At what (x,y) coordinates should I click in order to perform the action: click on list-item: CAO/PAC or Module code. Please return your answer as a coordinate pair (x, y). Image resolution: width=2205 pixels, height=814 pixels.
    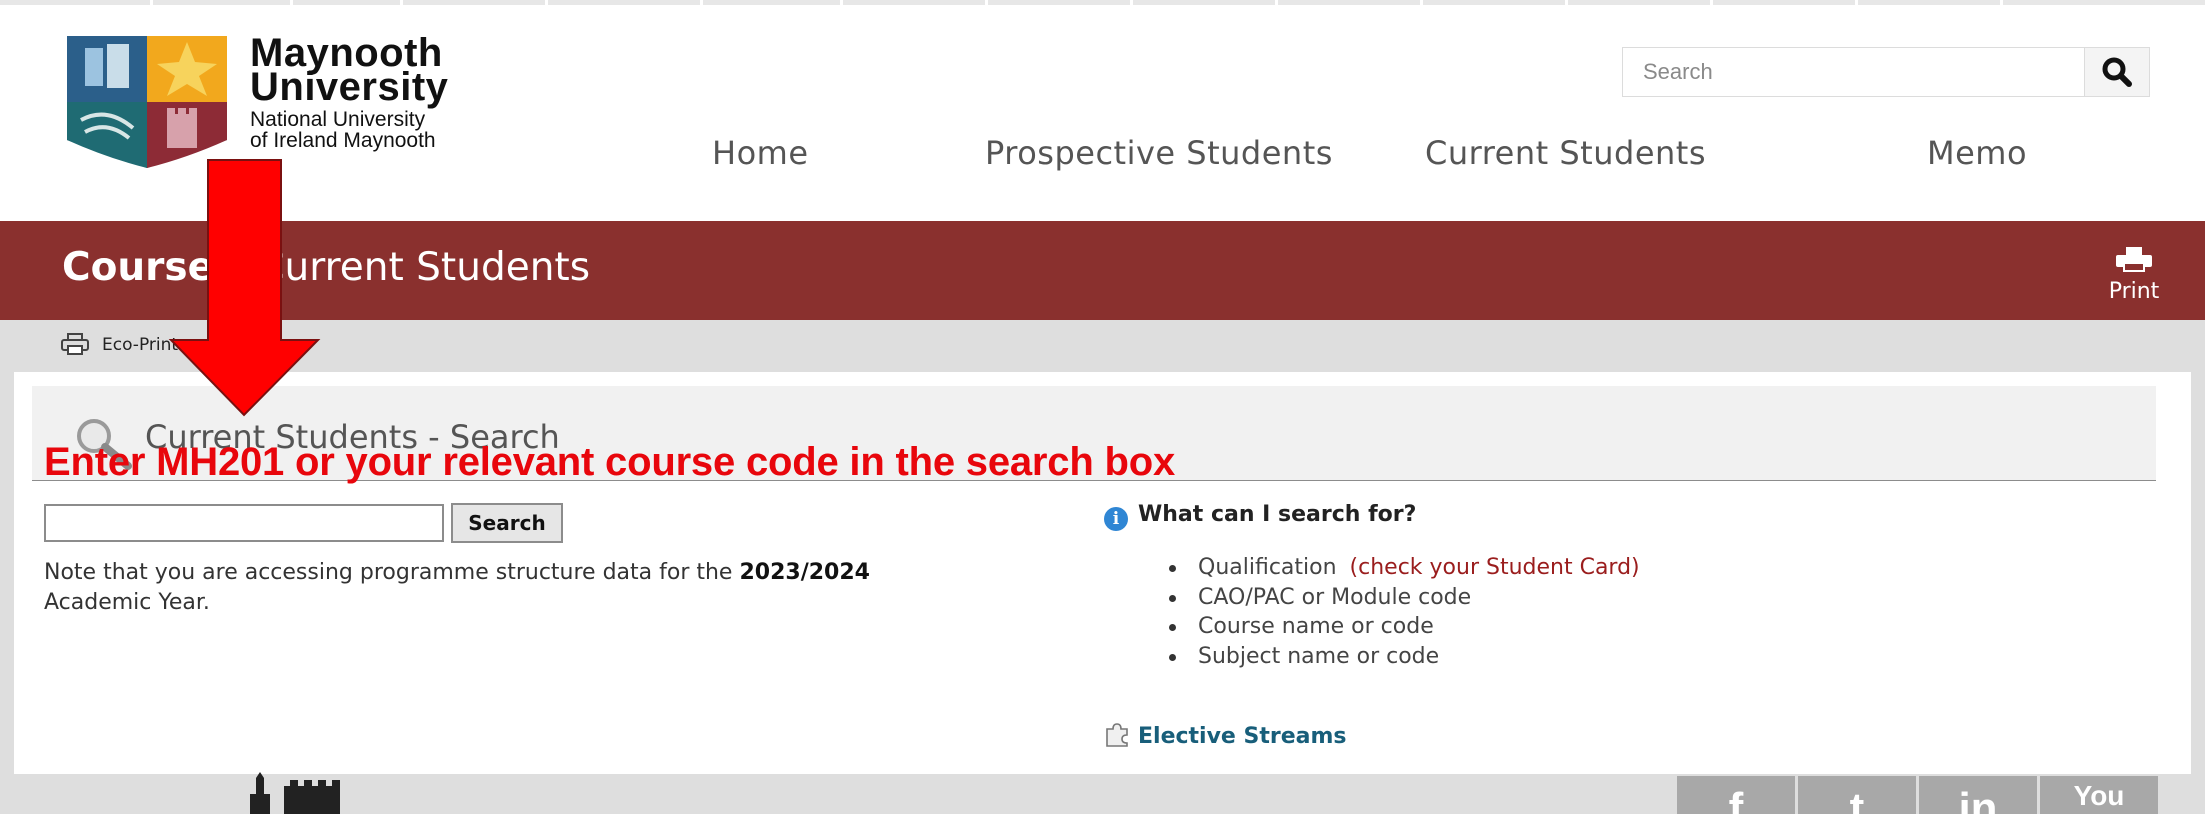
    Looking at the image, I should click on (1404, 598).